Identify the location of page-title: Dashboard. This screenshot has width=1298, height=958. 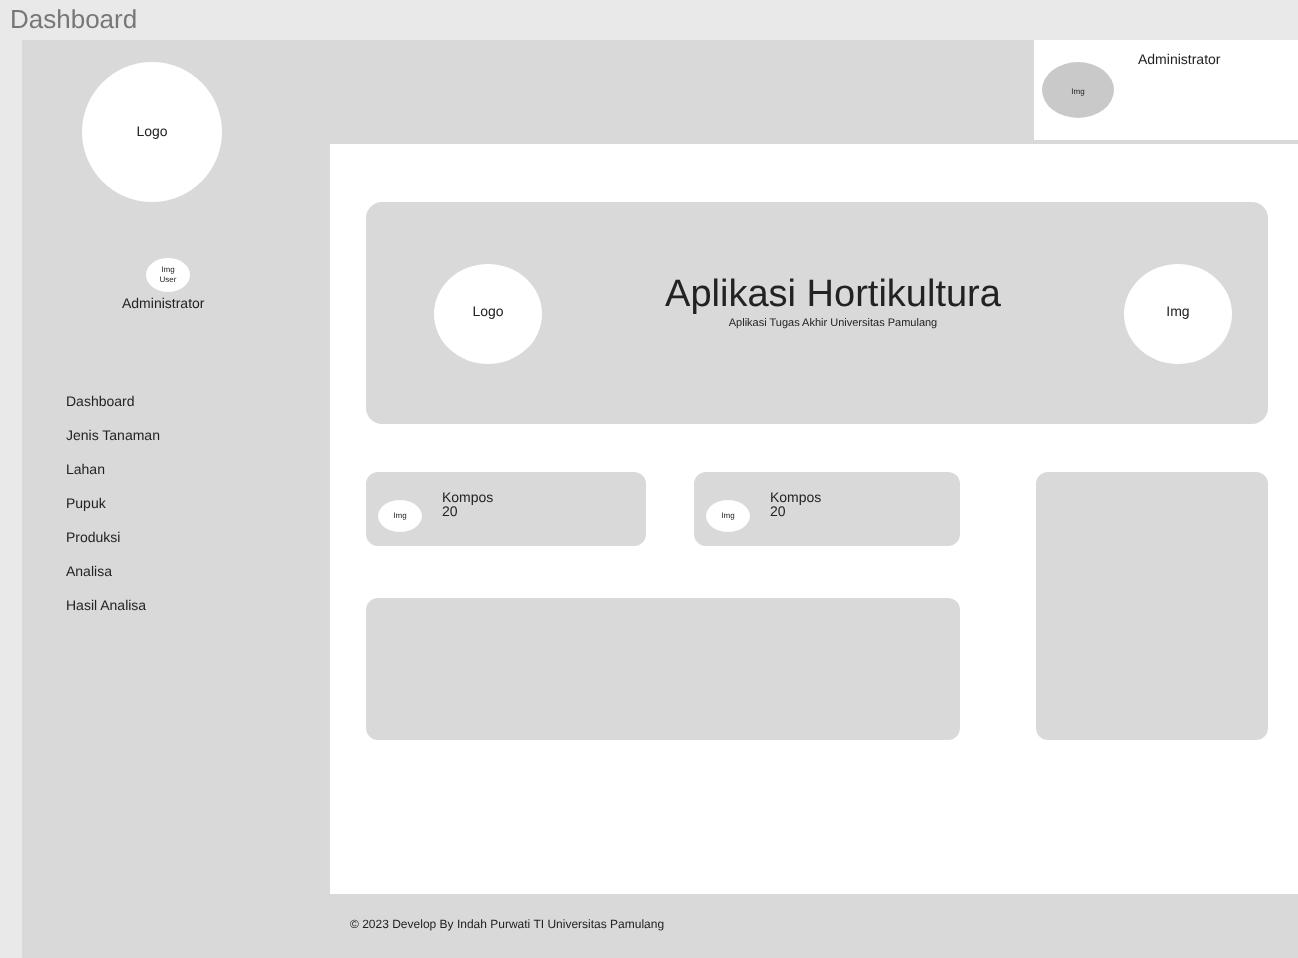
(74, 20).